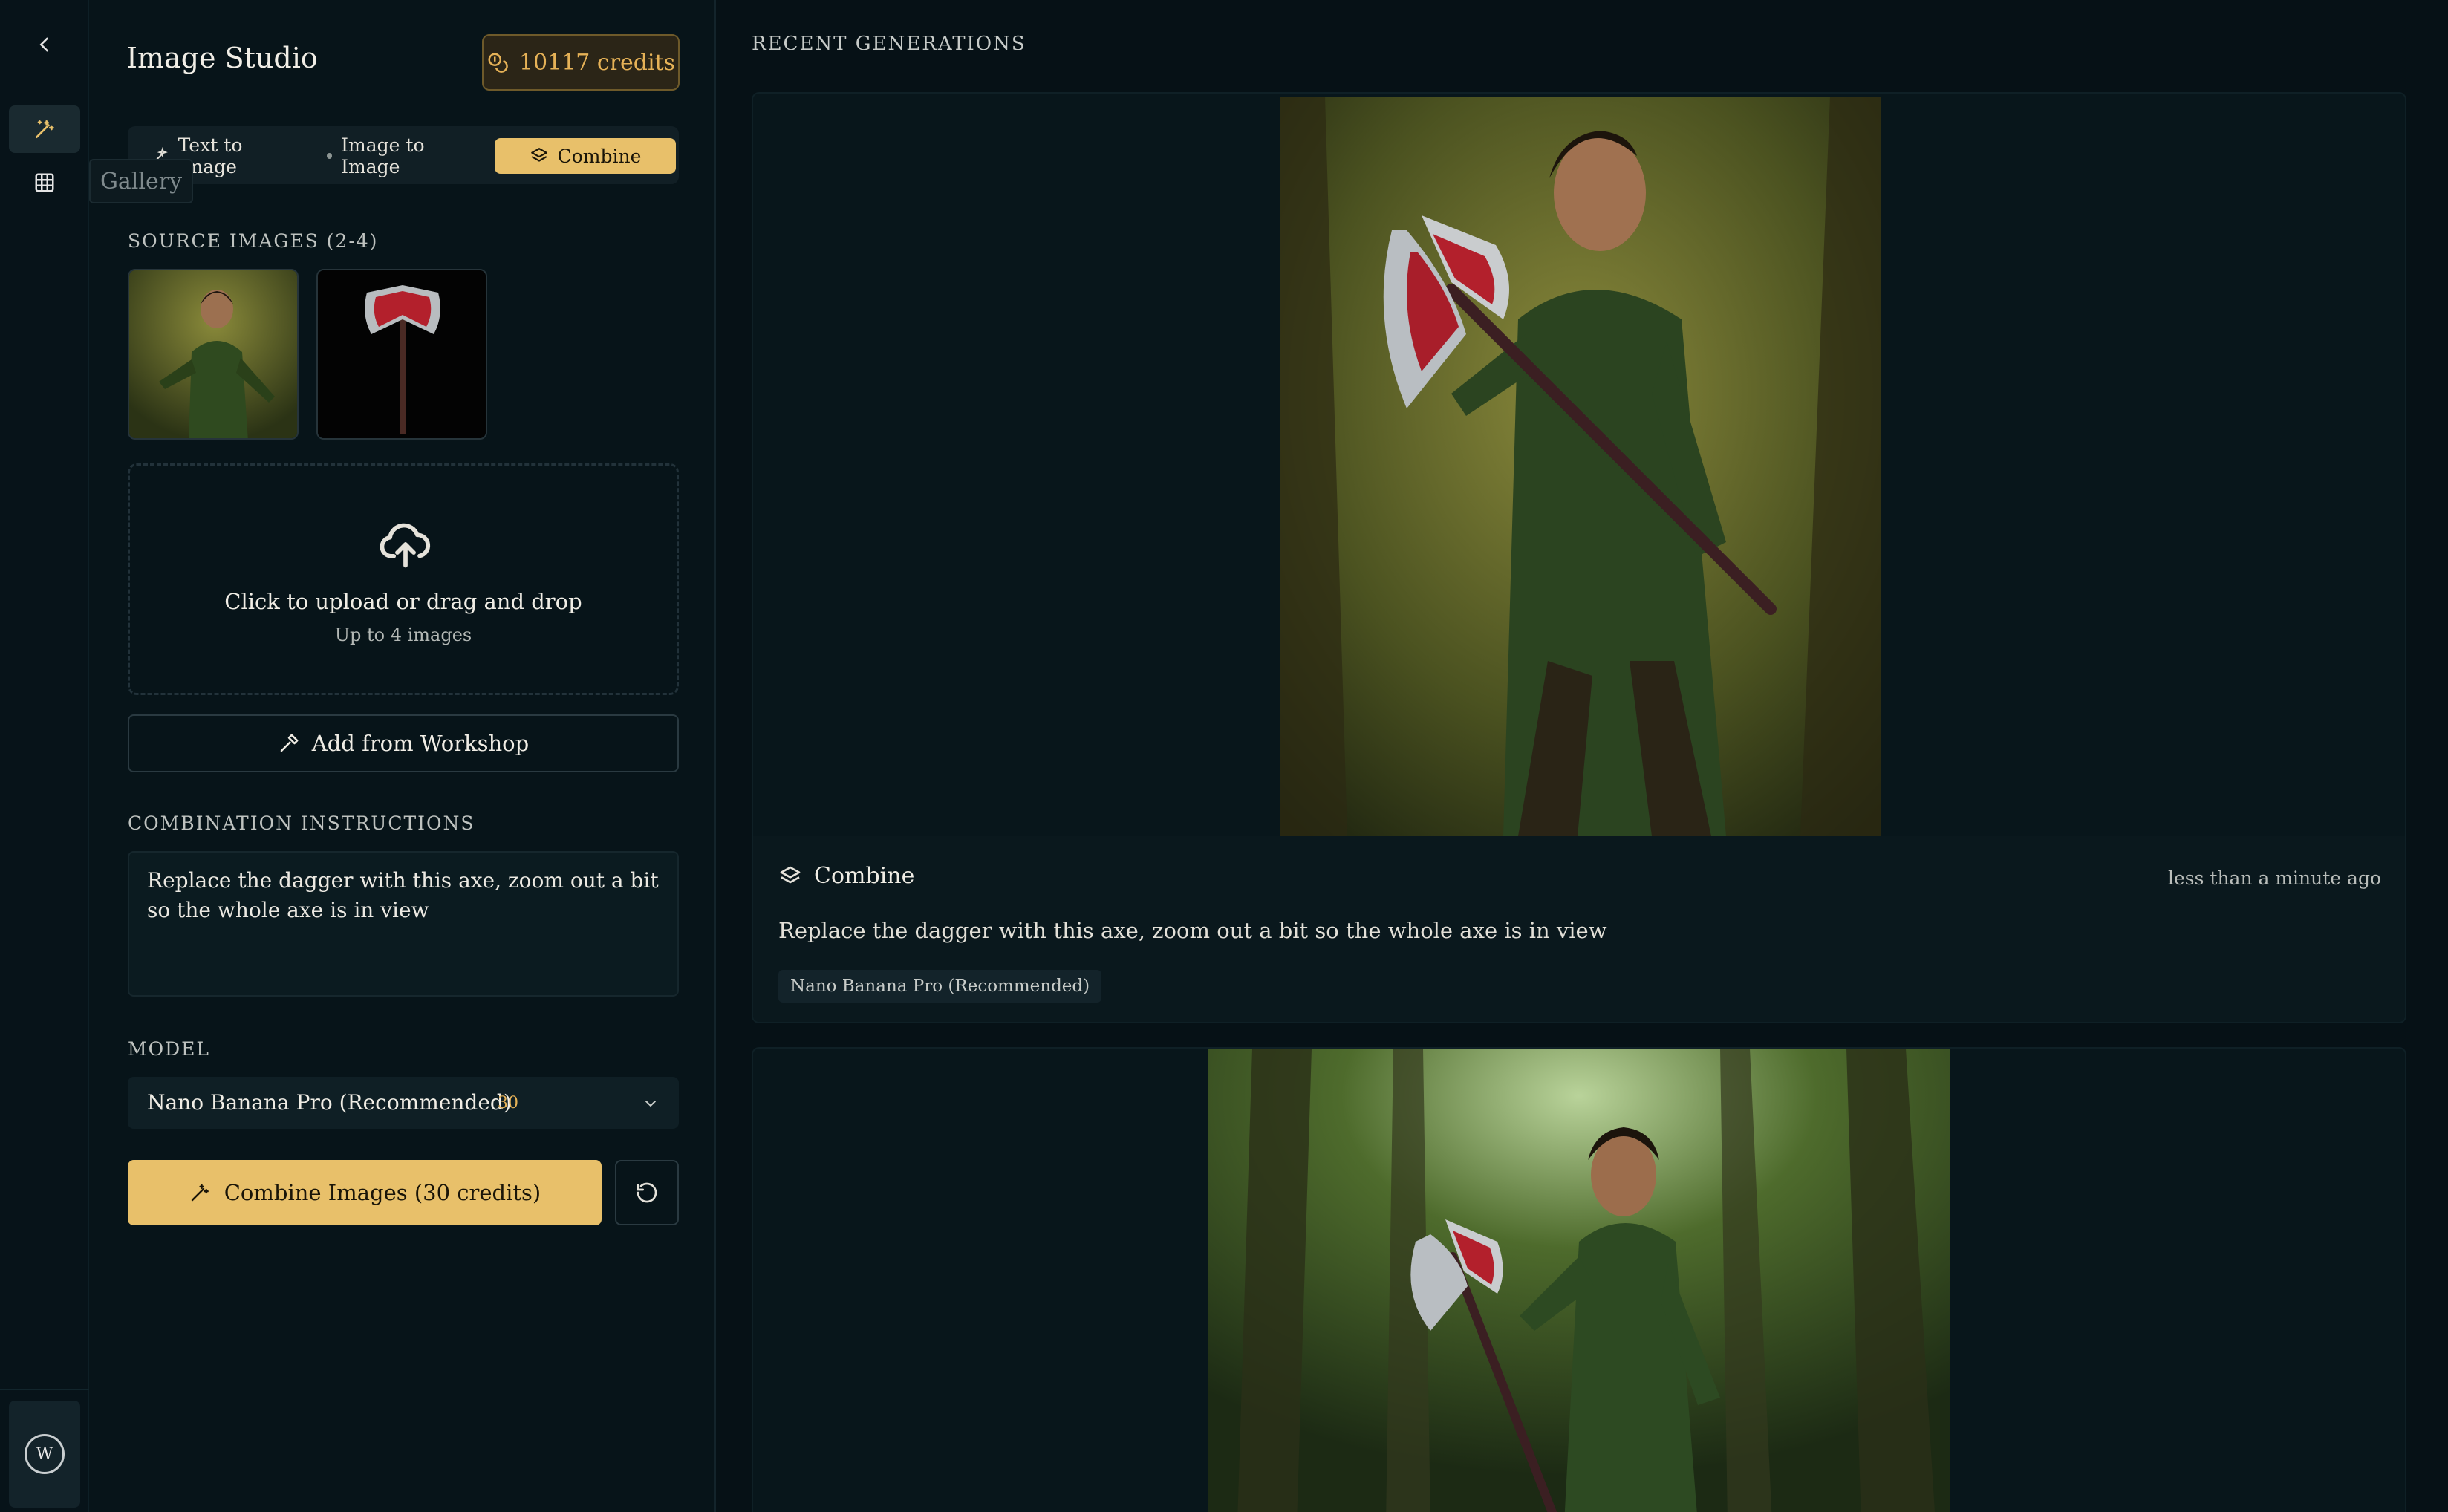  Describe the element at coordinates (889, 44) in the screenshot. I see `recent-generations-label: RECENT GENERATIONS` at that location.